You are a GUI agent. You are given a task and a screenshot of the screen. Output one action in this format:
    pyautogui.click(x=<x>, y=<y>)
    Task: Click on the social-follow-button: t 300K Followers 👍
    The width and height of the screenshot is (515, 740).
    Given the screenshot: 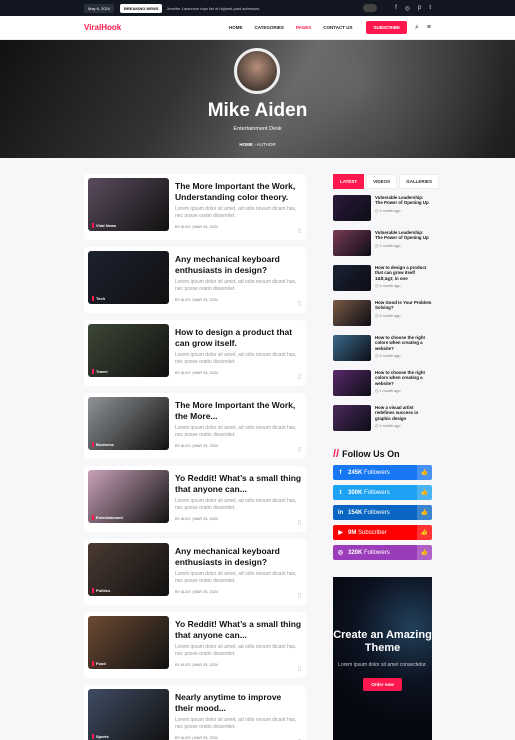 What is the action you would take?
    pyautogui.click(x=382, y=492)
    